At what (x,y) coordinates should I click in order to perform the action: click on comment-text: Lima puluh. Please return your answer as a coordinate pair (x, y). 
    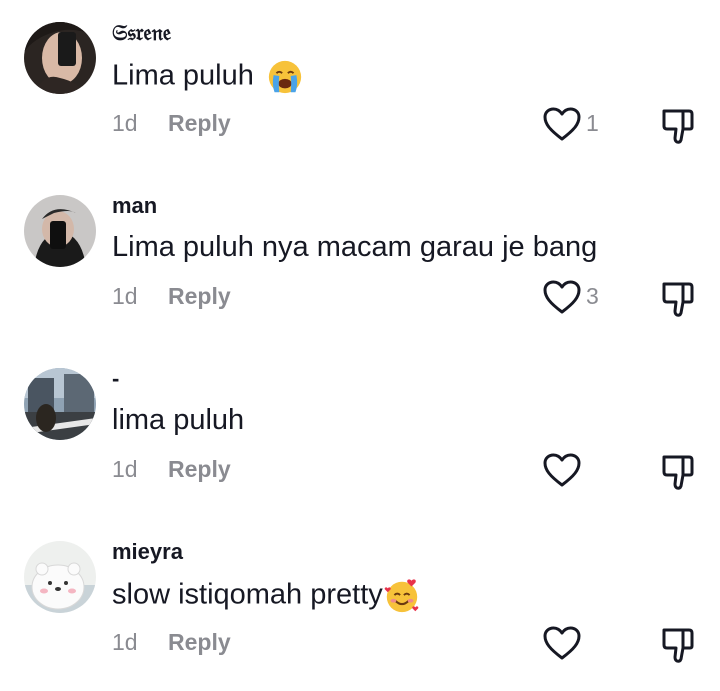
    Looking at the image, I should click on (208, 77).